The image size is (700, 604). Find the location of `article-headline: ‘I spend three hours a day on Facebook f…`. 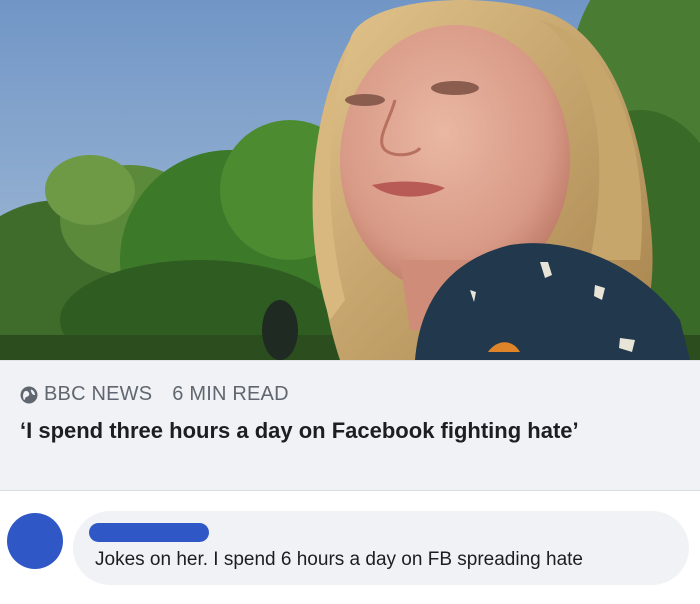

article-headline: ‘I spend three hours a day on Facebook f… is located at coordinates (340, 430).